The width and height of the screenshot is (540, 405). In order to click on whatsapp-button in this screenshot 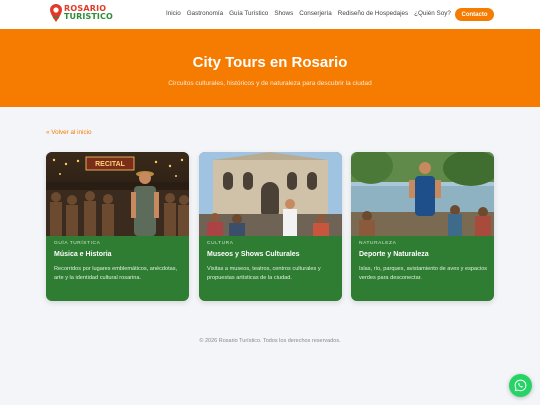, I will do `click(520, 385)`.